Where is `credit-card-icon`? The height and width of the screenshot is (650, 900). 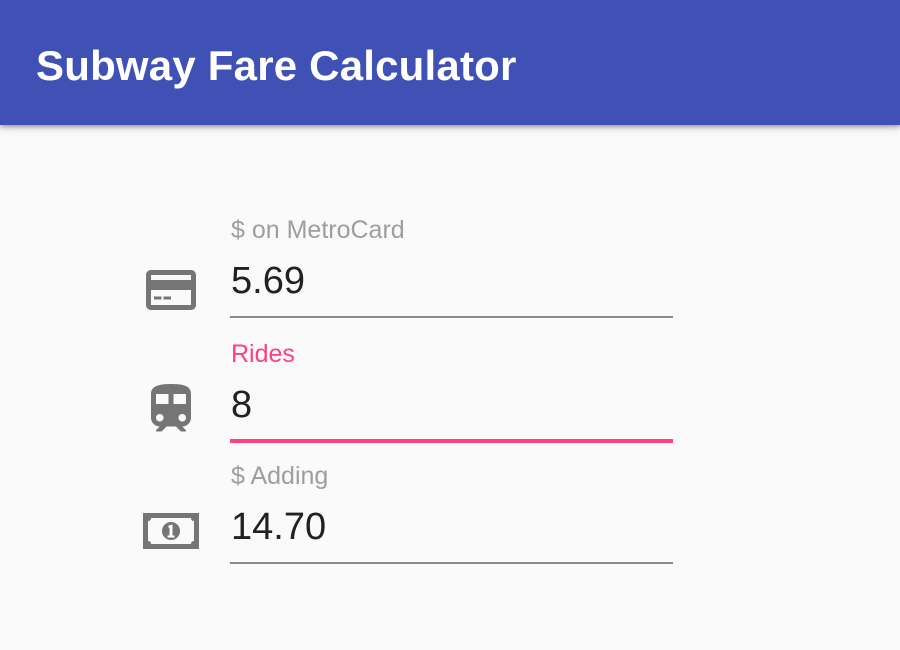
credit-card-icon is located at coordinates (171, 290).